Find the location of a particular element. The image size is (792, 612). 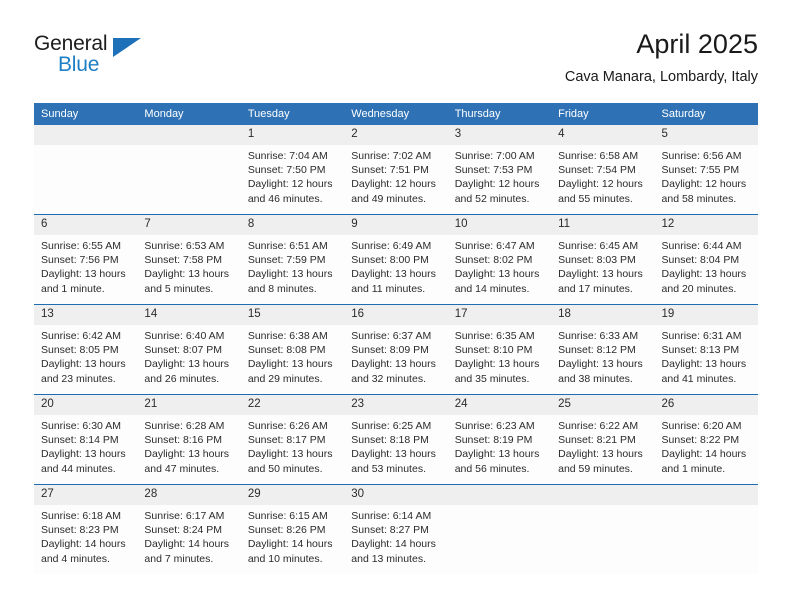

sunset-text: Sunset: 8:08 PM is located at coordinates (286, 350).